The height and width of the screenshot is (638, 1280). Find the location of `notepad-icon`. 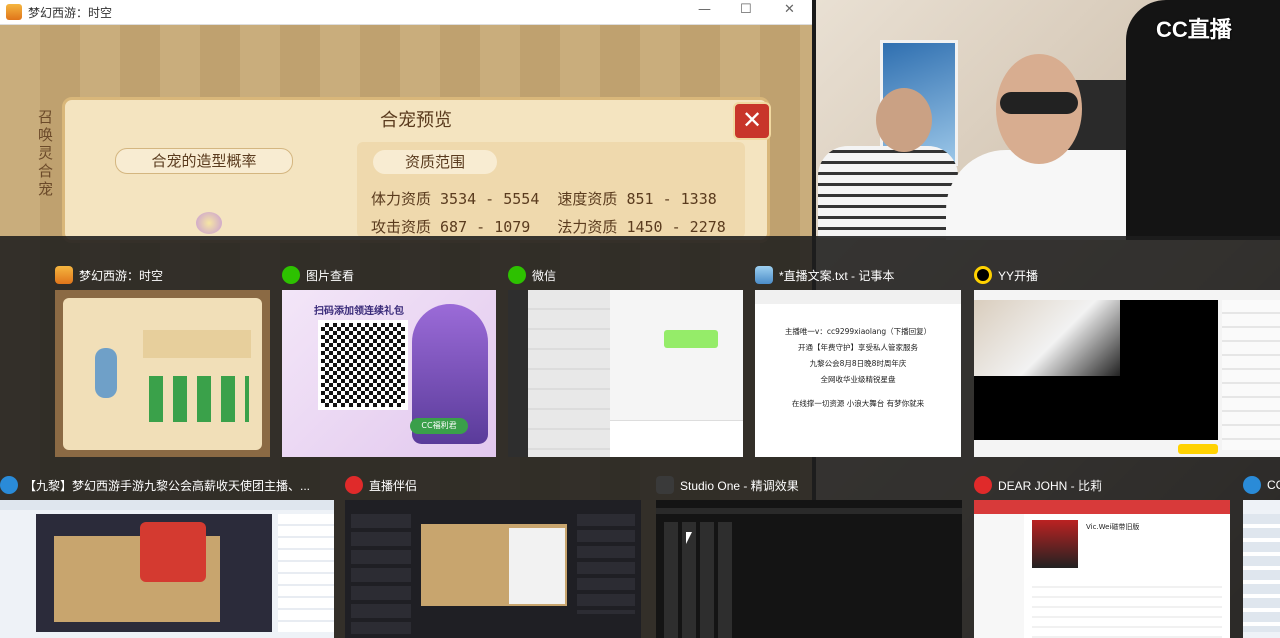

notepad-icon is located at coordinates (764, 275).